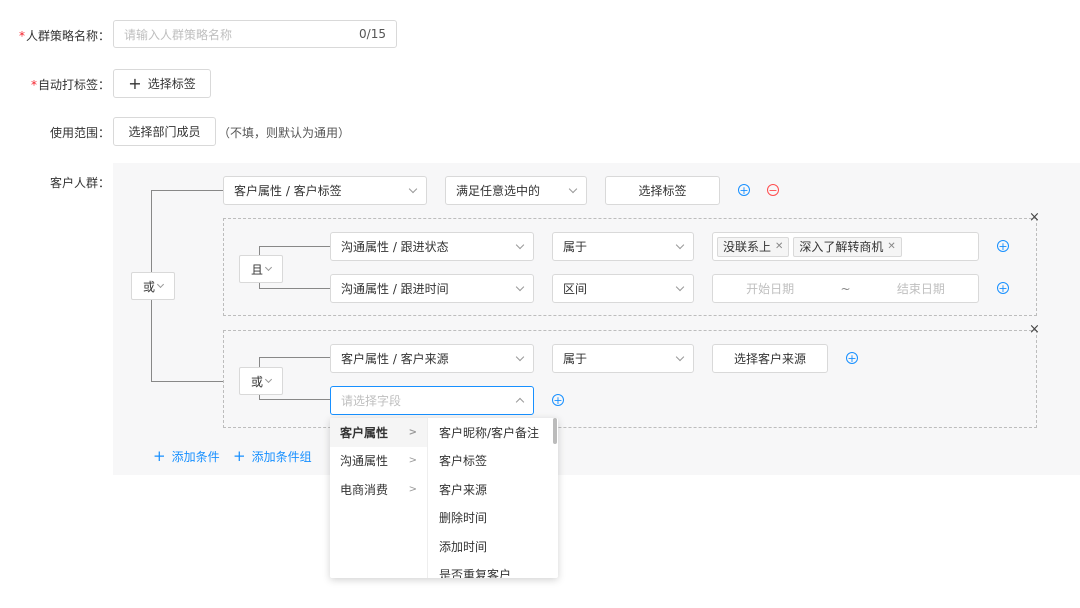 The height and width of the screenshot is (608, 1080). What do you see at coordinates (325, 190) in the screenshot?
I see `root-field-select: 客户属性 / 客户标签` at bounding box center [325, 190].